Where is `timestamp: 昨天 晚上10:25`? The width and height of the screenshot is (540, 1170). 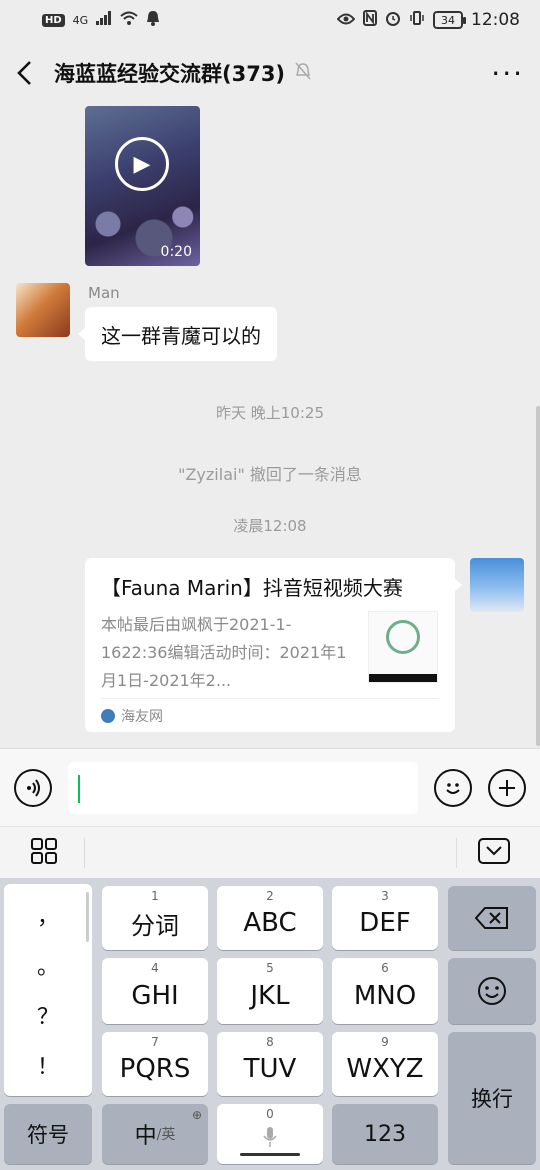
timestamp: 昨天 晚上10:25 is located at coordinates (270, 413).